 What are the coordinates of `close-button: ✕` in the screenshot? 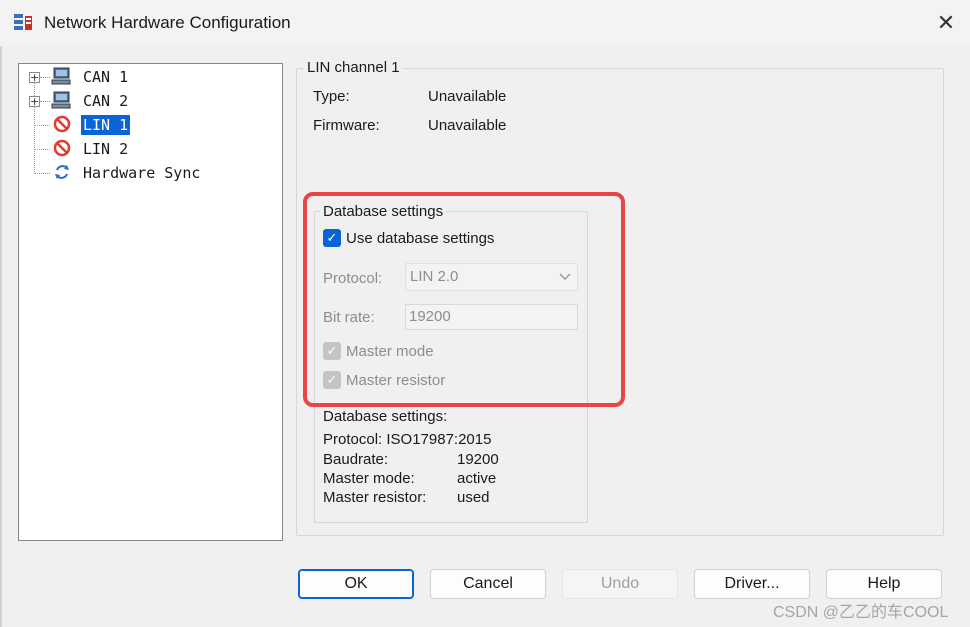 It's located at (946, 23).